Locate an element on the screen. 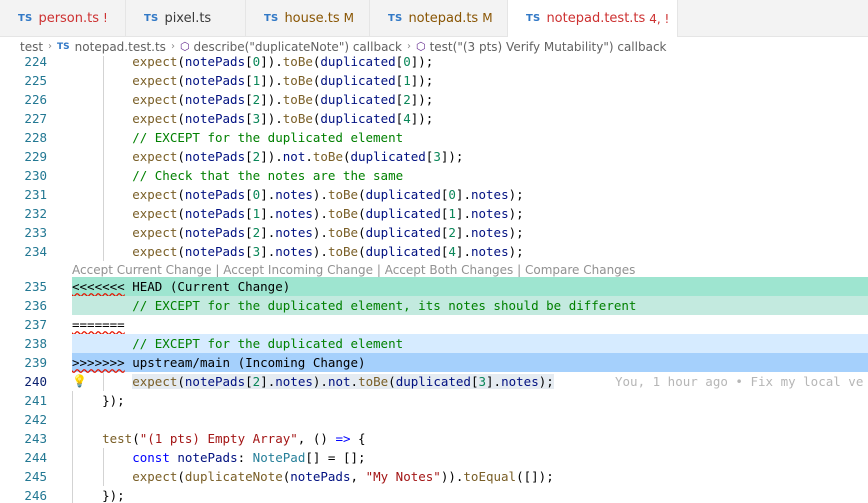 This screenshot has width=868, height=503. accept-current-change-link: Accept Current Change is located at coordinates (142, 270).